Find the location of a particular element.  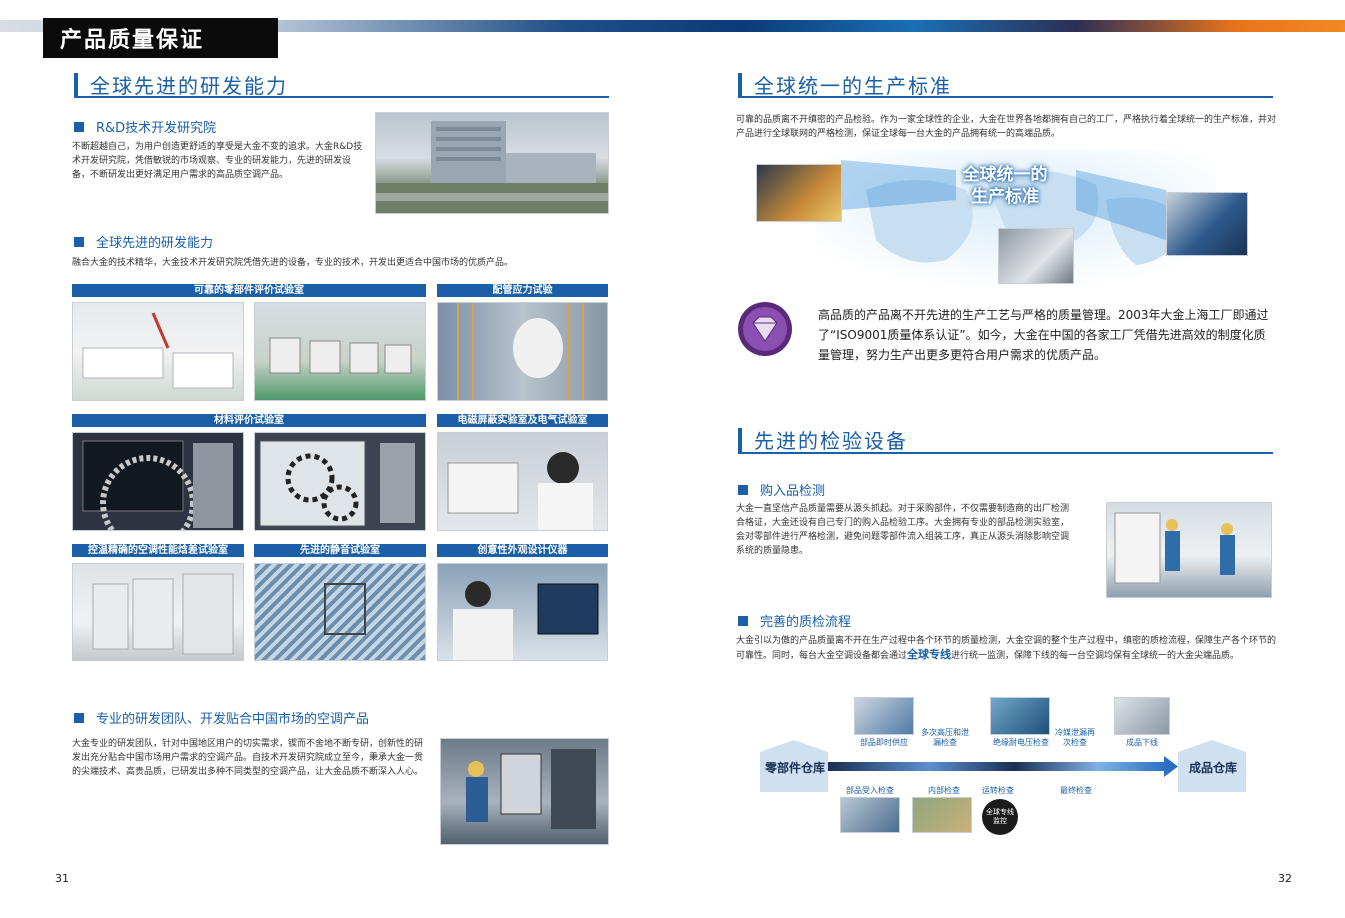

lab-photo-design is located at coordinates (522, 612).